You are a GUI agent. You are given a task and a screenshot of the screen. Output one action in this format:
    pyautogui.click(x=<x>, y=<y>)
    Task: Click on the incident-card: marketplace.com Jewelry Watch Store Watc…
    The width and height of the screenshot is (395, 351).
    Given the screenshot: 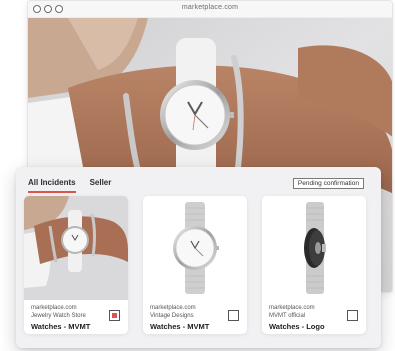 What is the action you would take?
    pyautogui.click(x=76, y=265)
    